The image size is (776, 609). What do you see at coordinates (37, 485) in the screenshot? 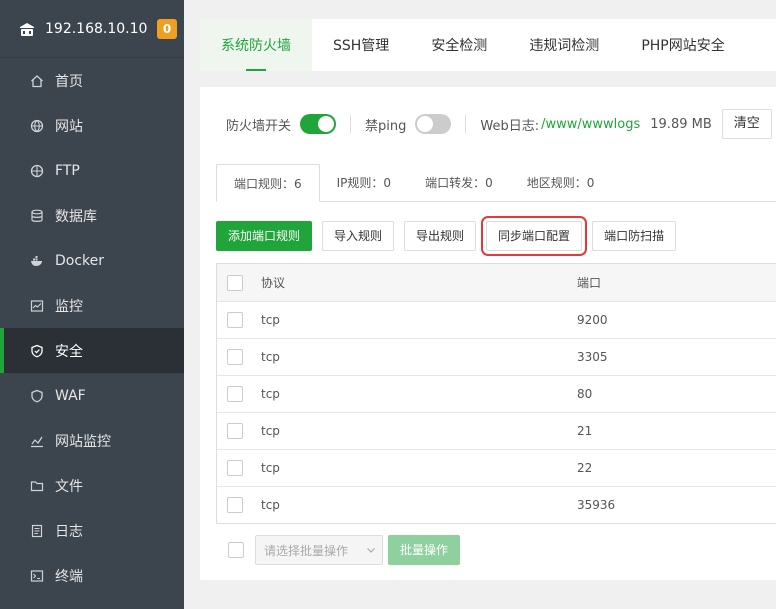
I see `folder-icon` at bounding box center [37, 485].